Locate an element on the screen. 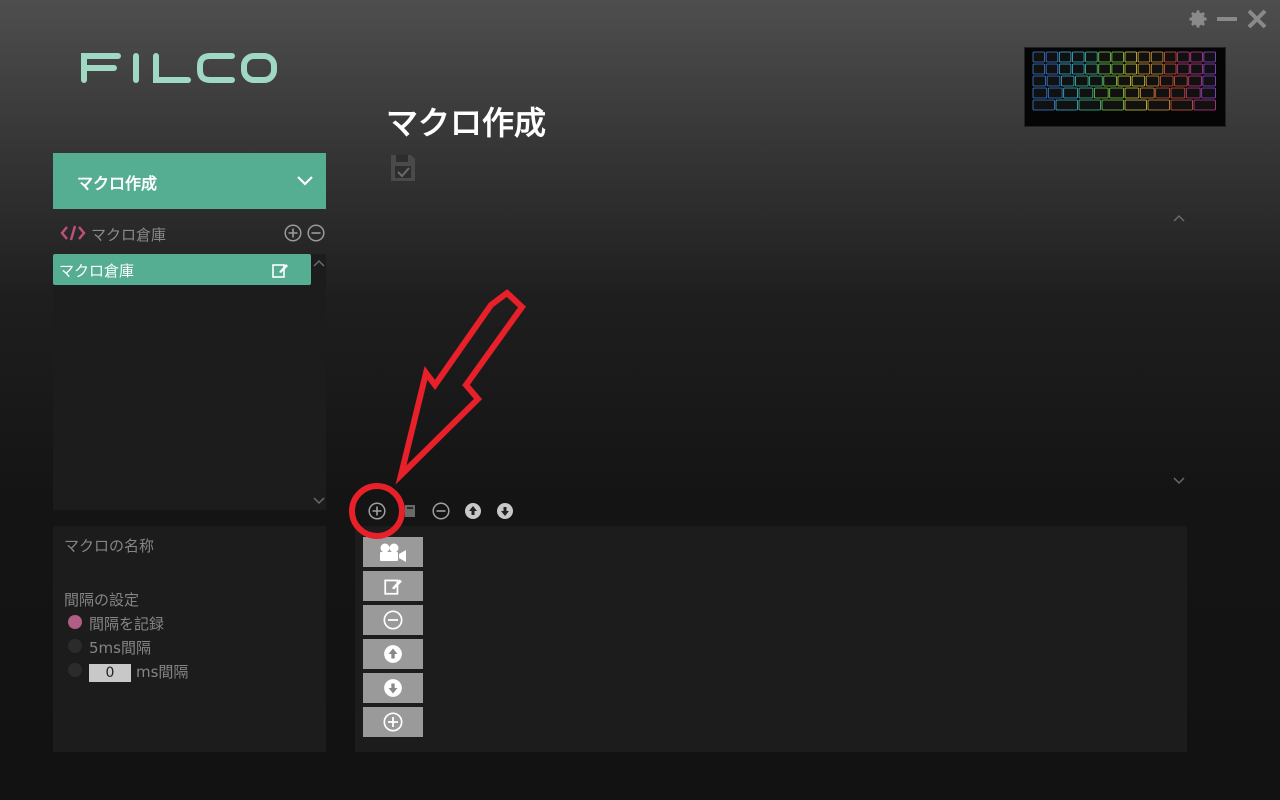  list-item: マクロ倉庫 is located at coordinates (182, 269).